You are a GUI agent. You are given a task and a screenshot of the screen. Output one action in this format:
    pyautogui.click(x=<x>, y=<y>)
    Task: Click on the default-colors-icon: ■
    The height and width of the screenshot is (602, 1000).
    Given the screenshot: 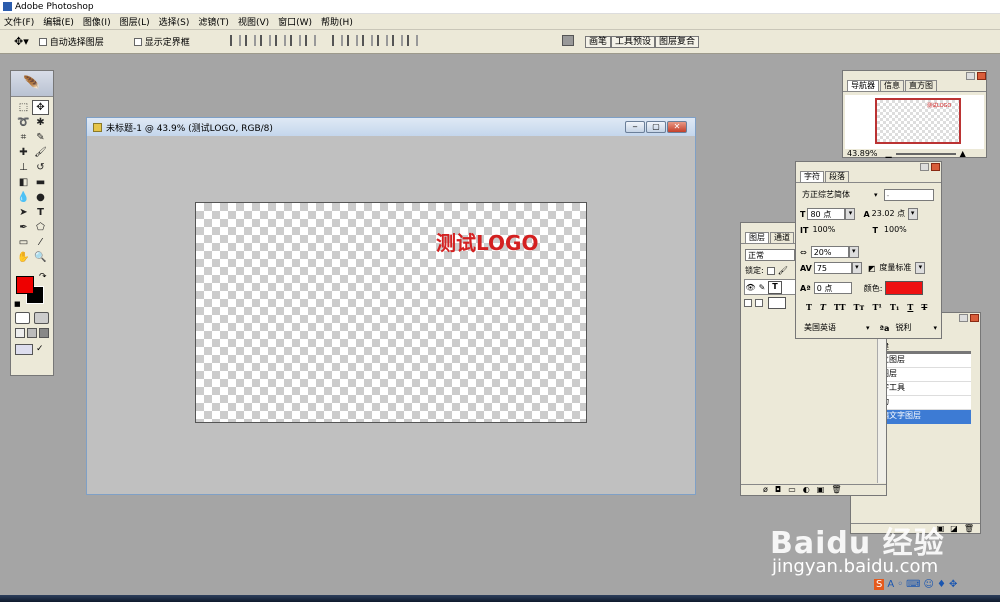 What is the action you would take?
    pyautogui.click(x=17, y=304)
    